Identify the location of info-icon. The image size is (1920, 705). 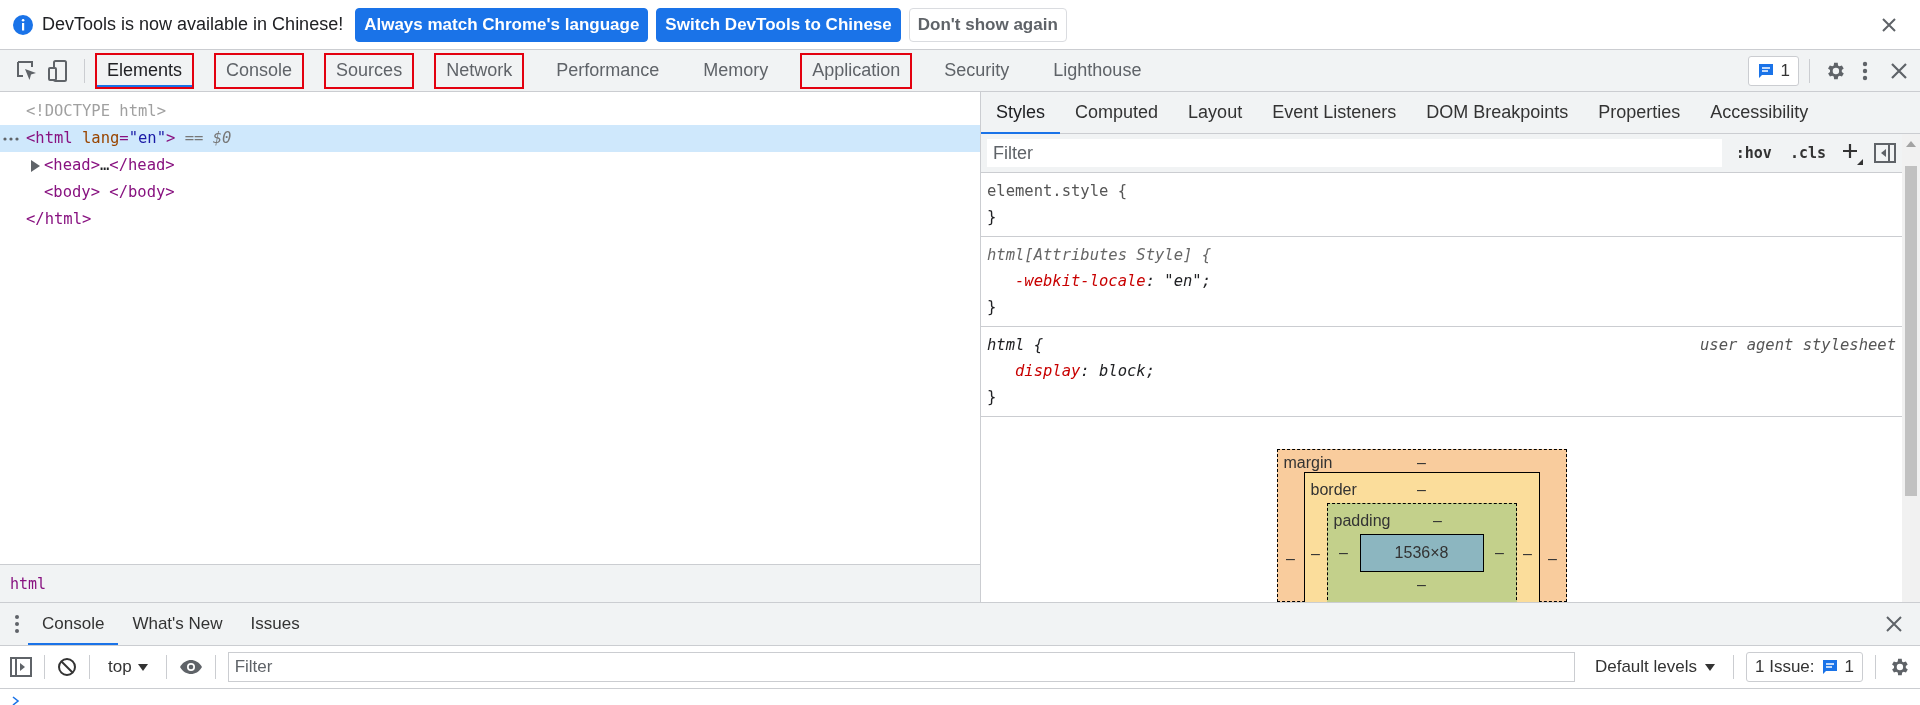
(23, 24).